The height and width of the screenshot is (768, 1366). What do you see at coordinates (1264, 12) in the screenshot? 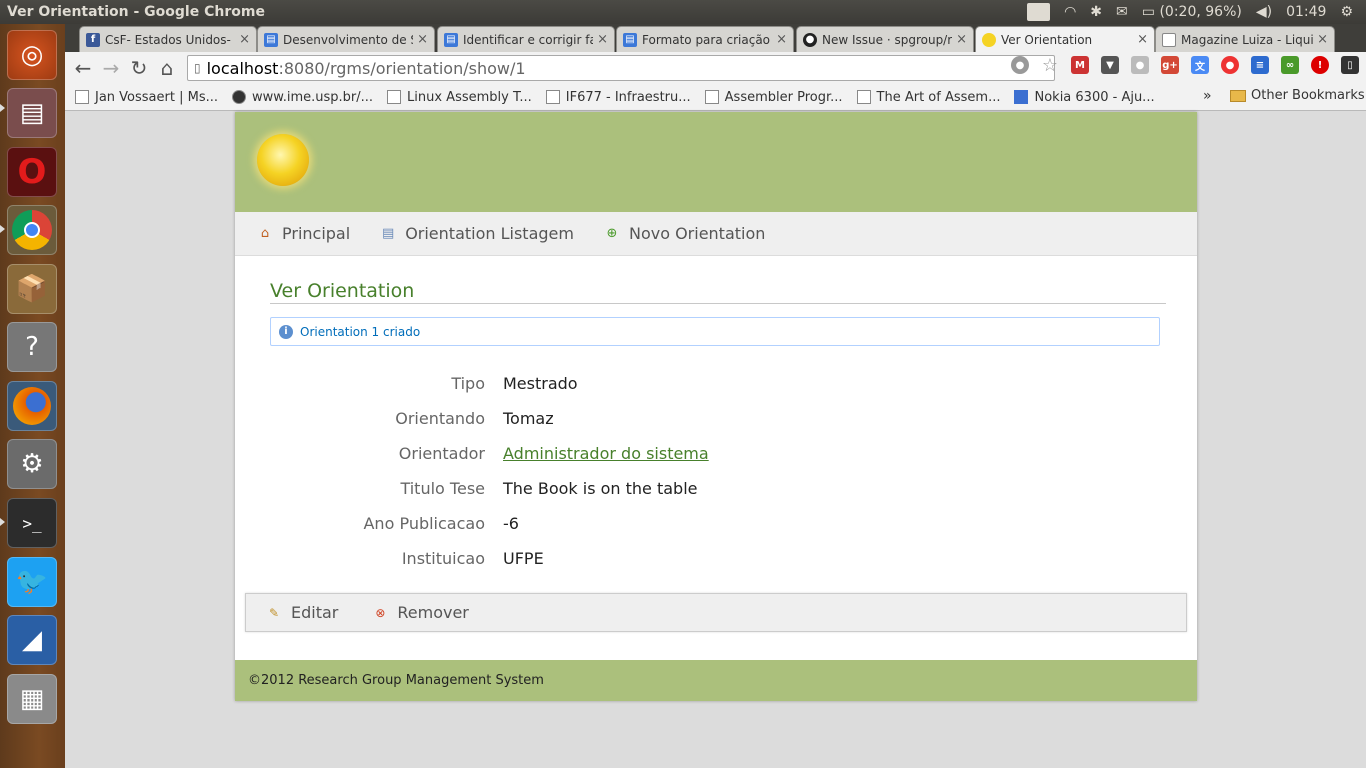
I see `volume-icon: ◀)` at bounding box center [1264, 12].